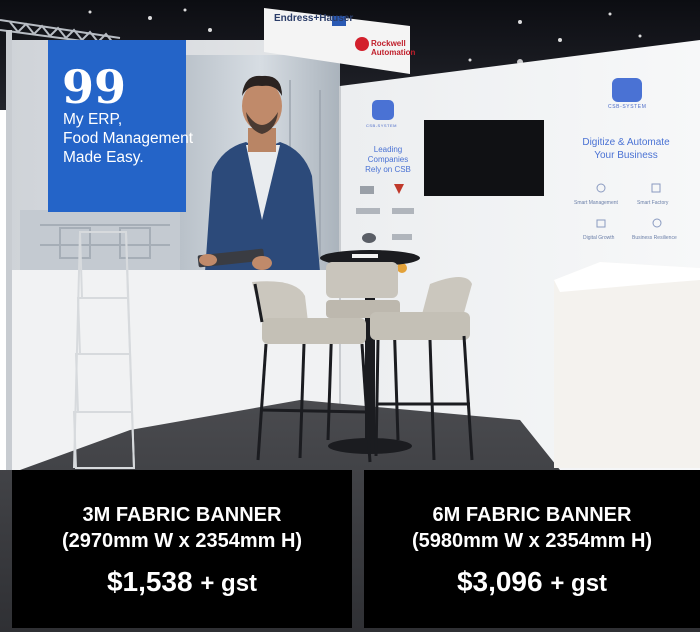  Describe the element at coordinates (314, 18) in the screenshot. I see `sign-brand-left: Endress+Hauser` at that location.